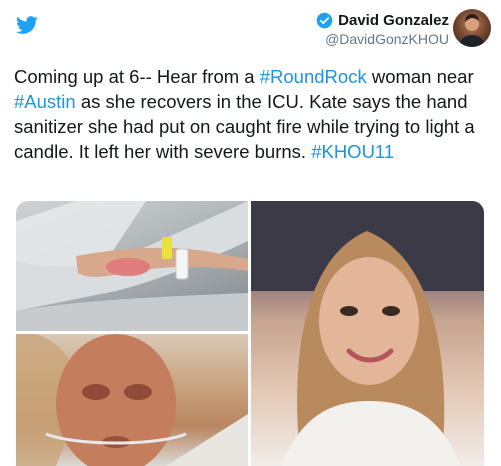 The width and height of the screenshot is (501, 466). Describe the element at coordinates (420, 76) in the screenshot. I see `tweet-text-segment: woman near` at that location.